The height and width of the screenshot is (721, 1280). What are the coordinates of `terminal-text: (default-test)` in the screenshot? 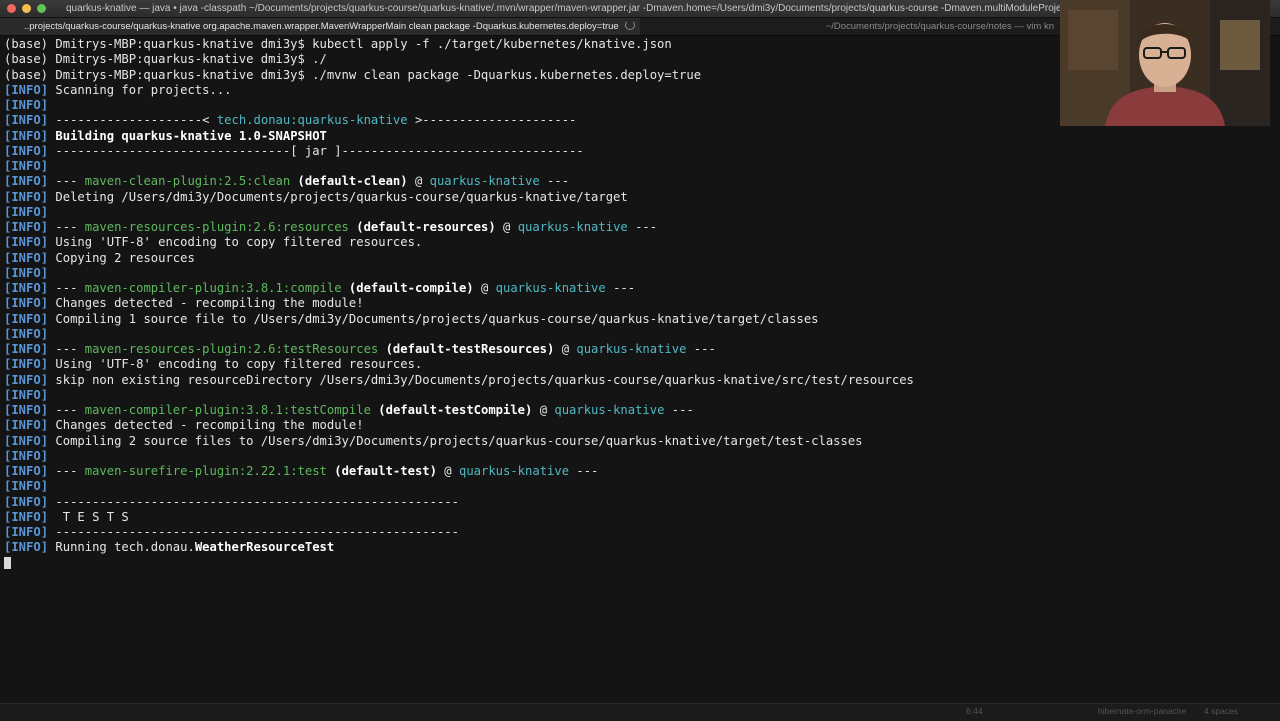 It's located at (385, 471).